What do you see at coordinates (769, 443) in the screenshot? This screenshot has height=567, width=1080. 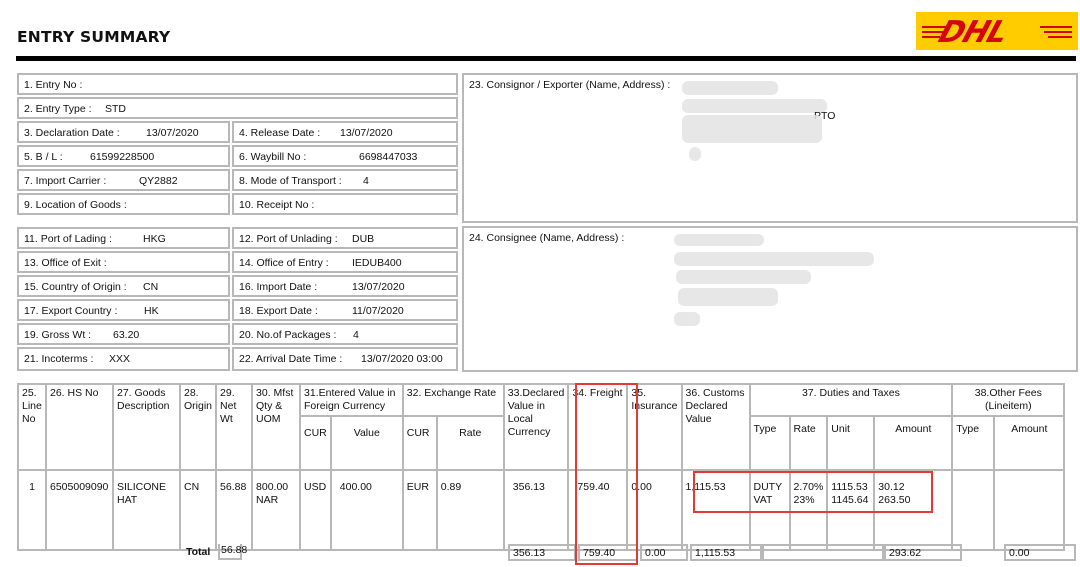 I see `header-duty-type: Type` at bounding box center [769, 443].